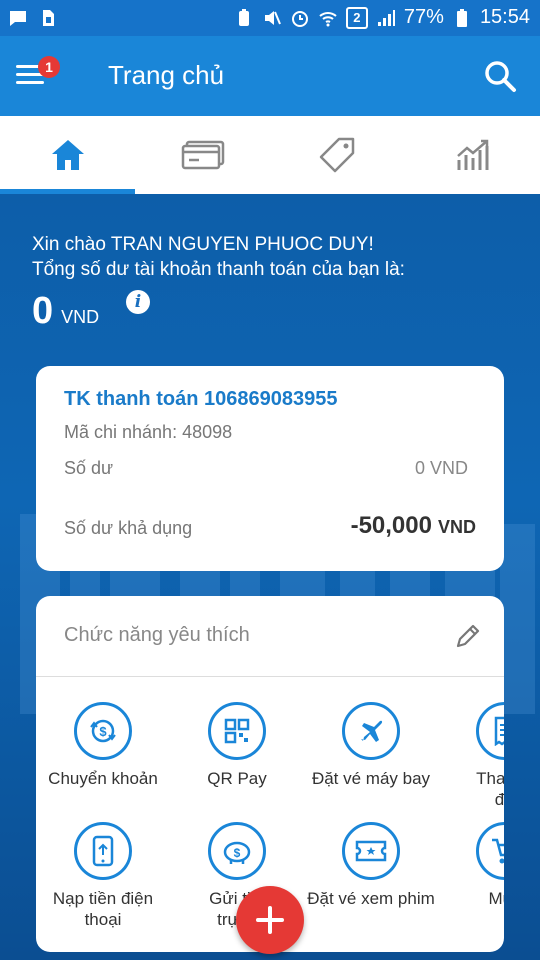  Describe the element at coordinates (461, 17) in the screenshot. I see `battery-icon` at that location.